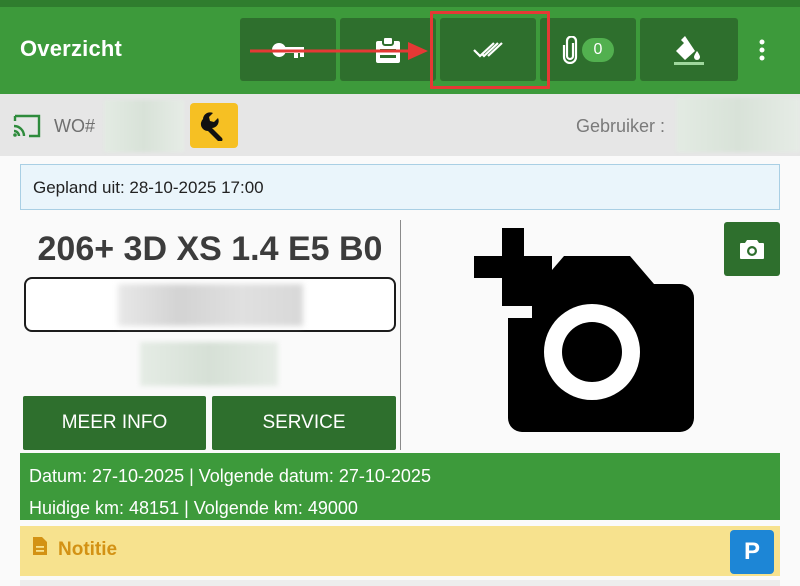 Image resolution: width=800 pixels, height=586 pixels. What do you see at coordinates (75, 126) in the screenshot?
I see `wo-label: WO#` at bounding box center [75, 126].